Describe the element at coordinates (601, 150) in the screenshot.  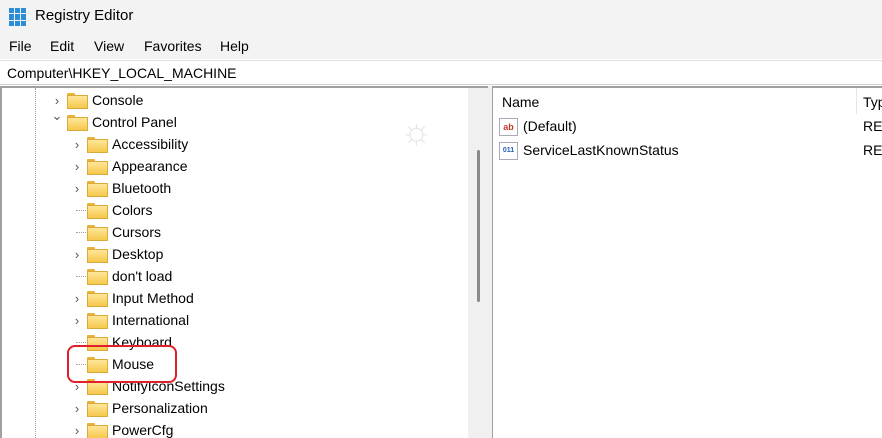
I see `value-name: ServiceLastKnownStatus` at that location.